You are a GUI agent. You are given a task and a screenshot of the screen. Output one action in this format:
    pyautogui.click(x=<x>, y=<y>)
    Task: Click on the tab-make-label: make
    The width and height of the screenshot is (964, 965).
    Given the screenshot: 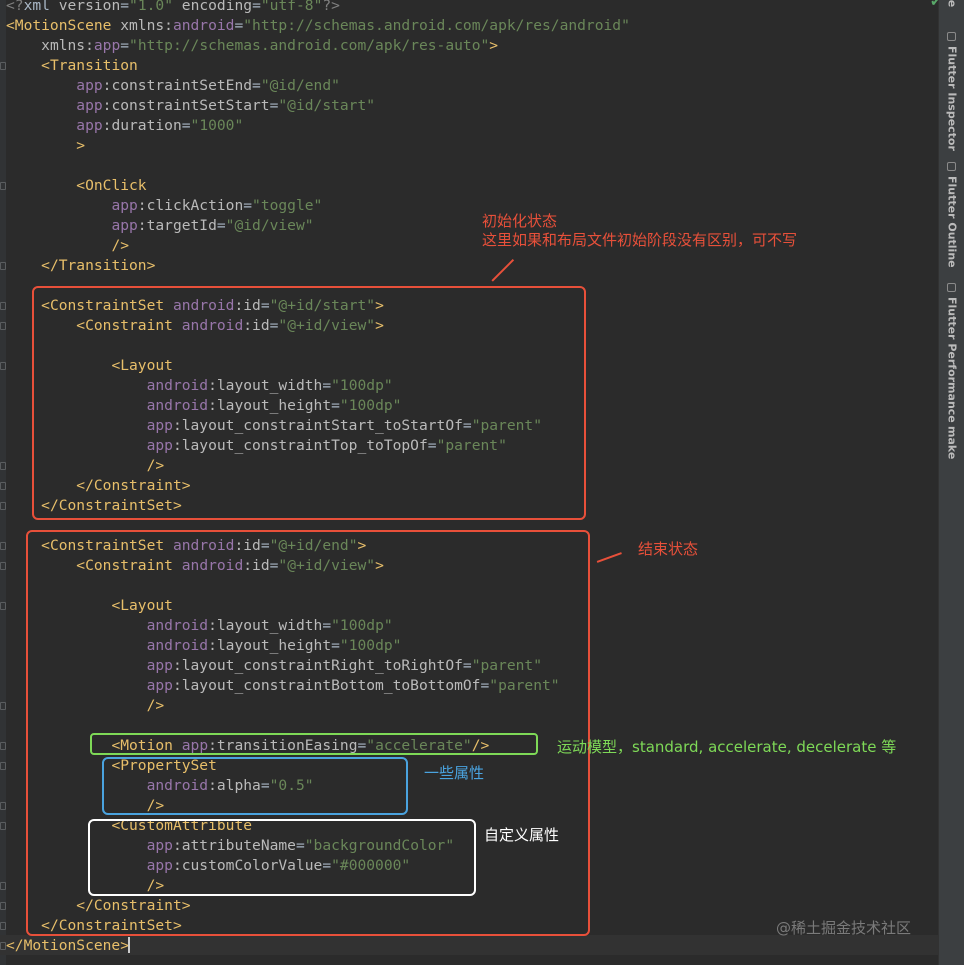 What is the action you would take?
    pyautogui.click(x=952, y=443)
    